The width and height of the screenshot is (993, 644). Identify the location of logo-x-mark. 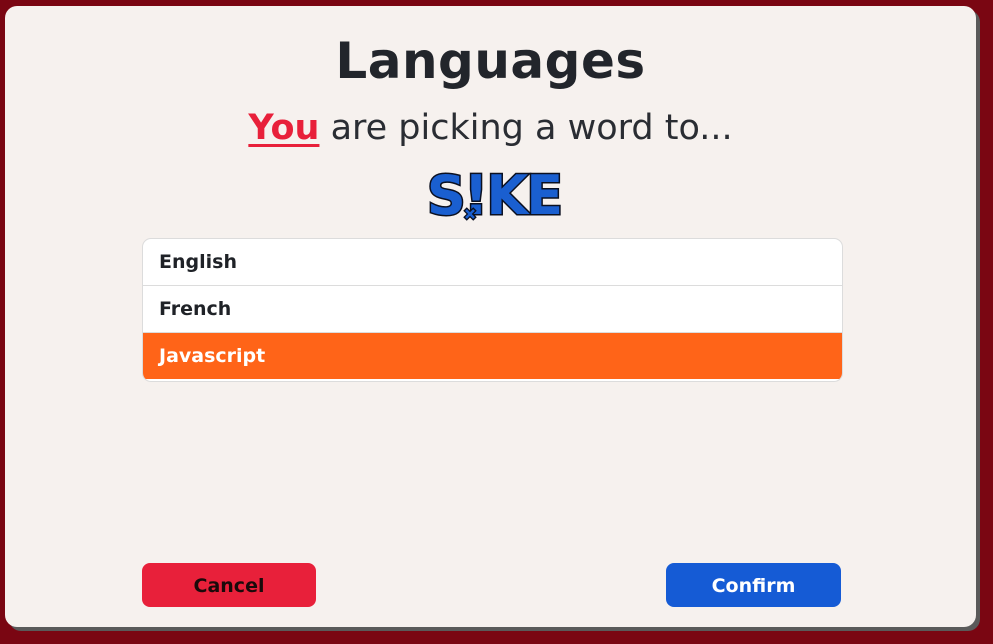
(470, 214).